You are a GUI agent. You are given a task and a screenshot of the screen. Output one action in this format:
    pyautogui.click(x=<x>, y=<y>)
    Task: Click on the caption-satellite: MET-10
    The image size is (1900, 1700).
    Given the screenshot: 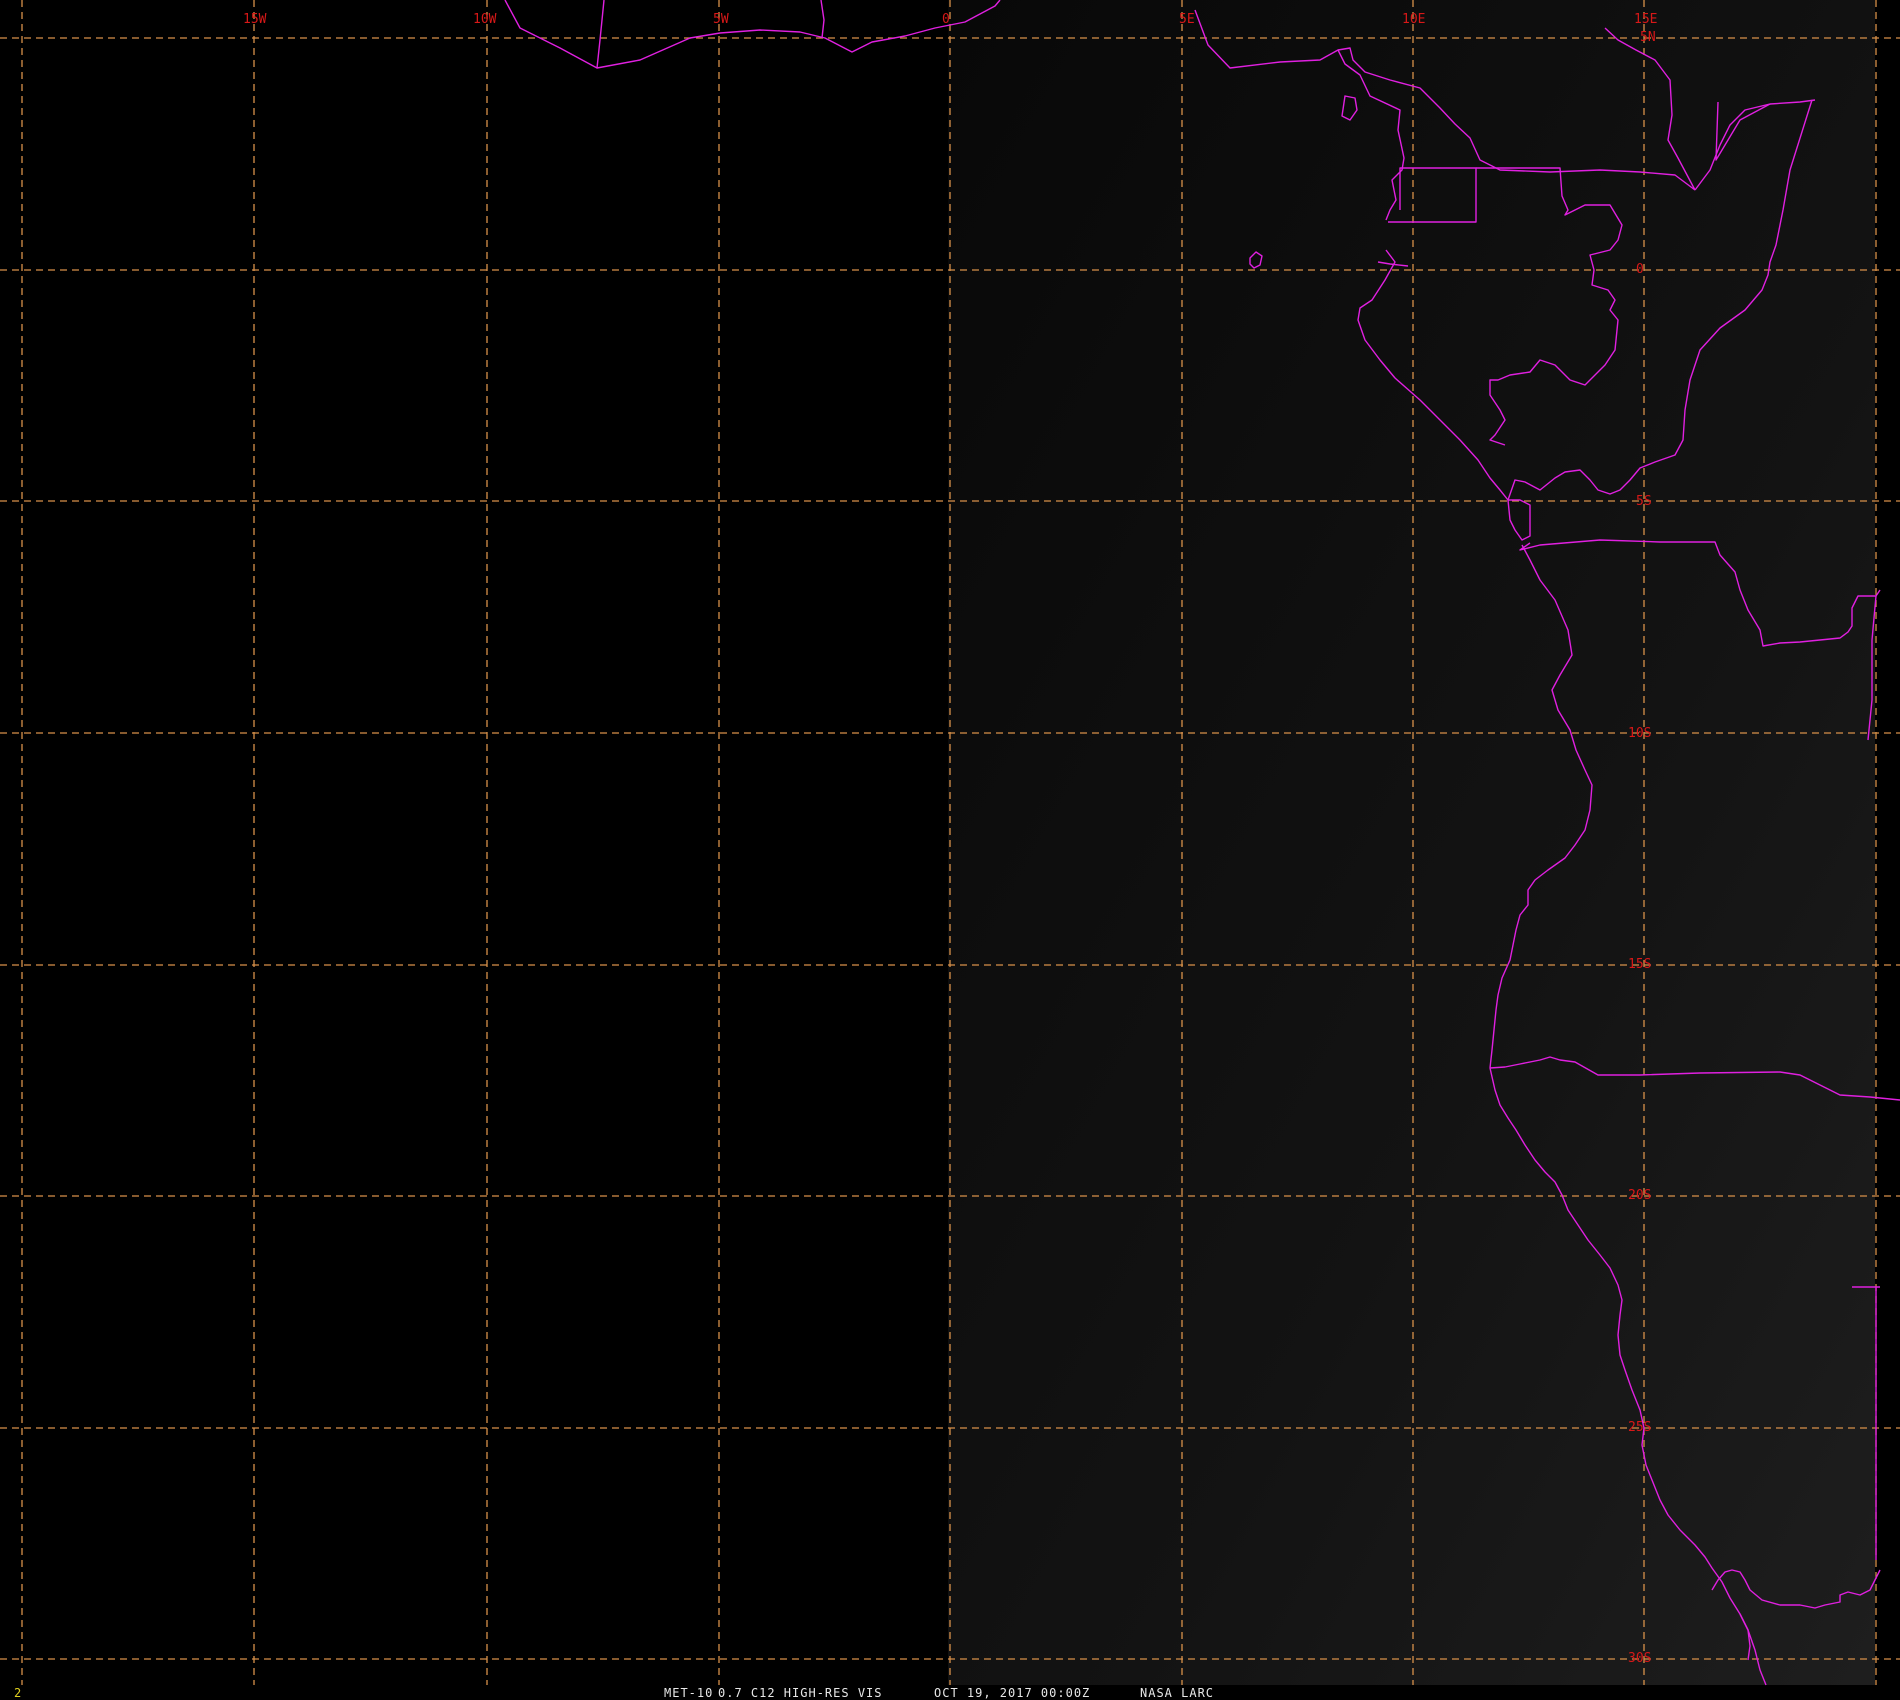 What is the action you would take?
    pyautogui.click(x=688, y=1693)
    